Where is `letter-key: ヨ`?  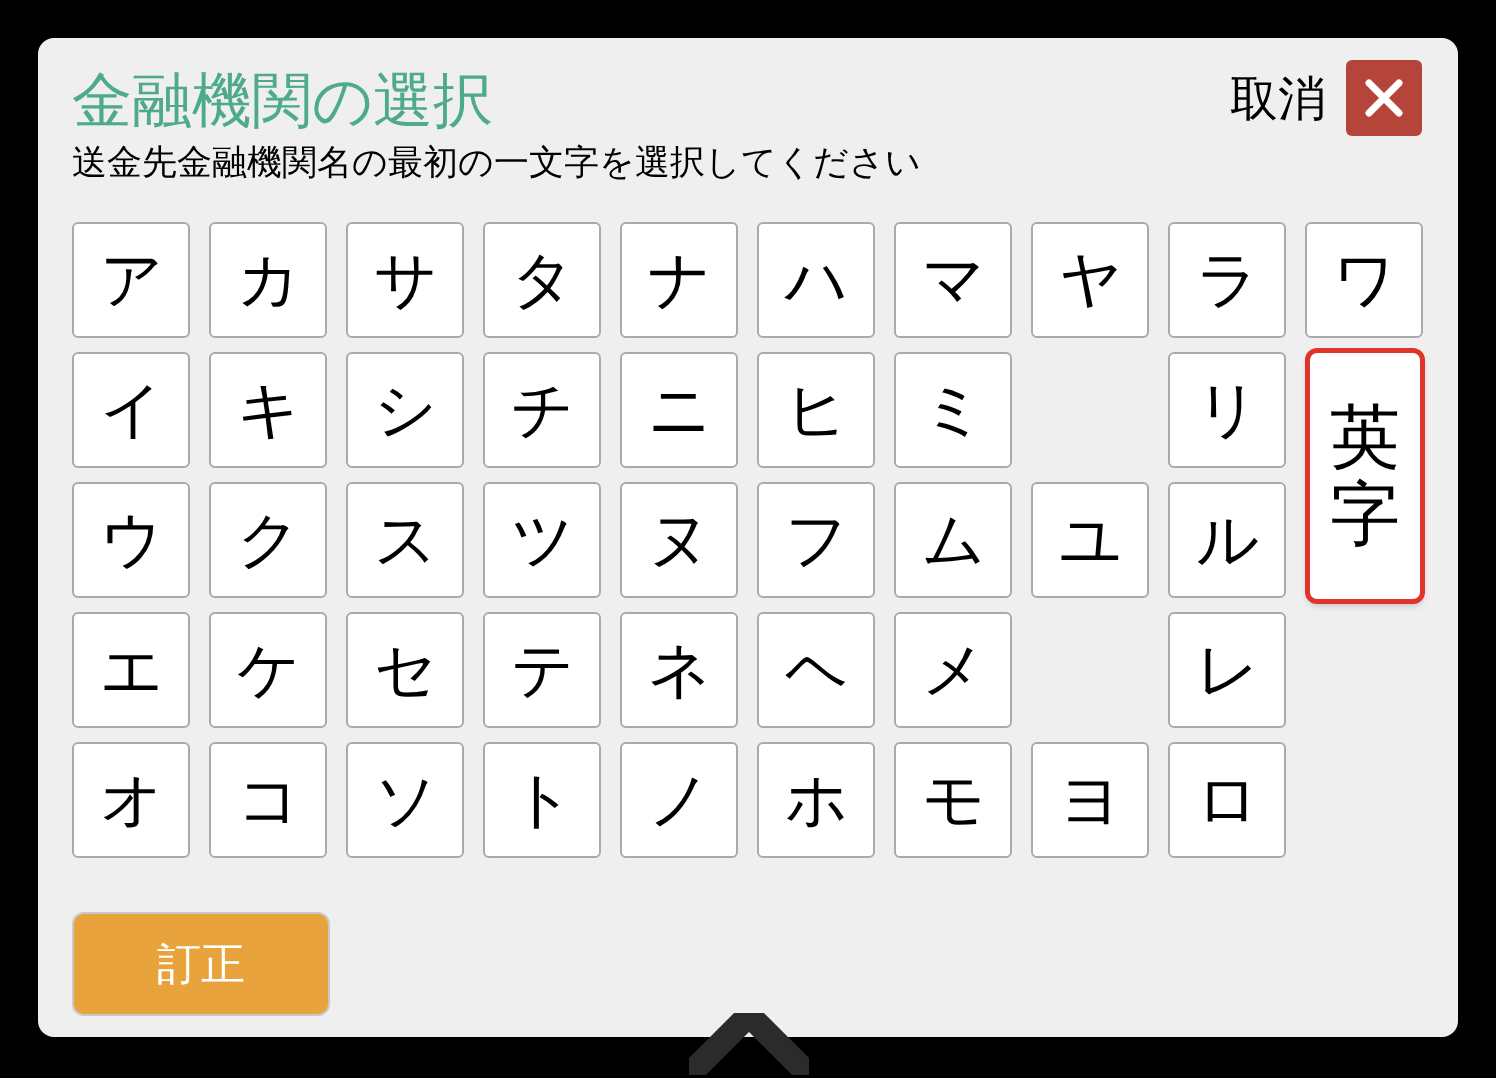
letter-key: ヨ is located at coordinates (1090, 800).